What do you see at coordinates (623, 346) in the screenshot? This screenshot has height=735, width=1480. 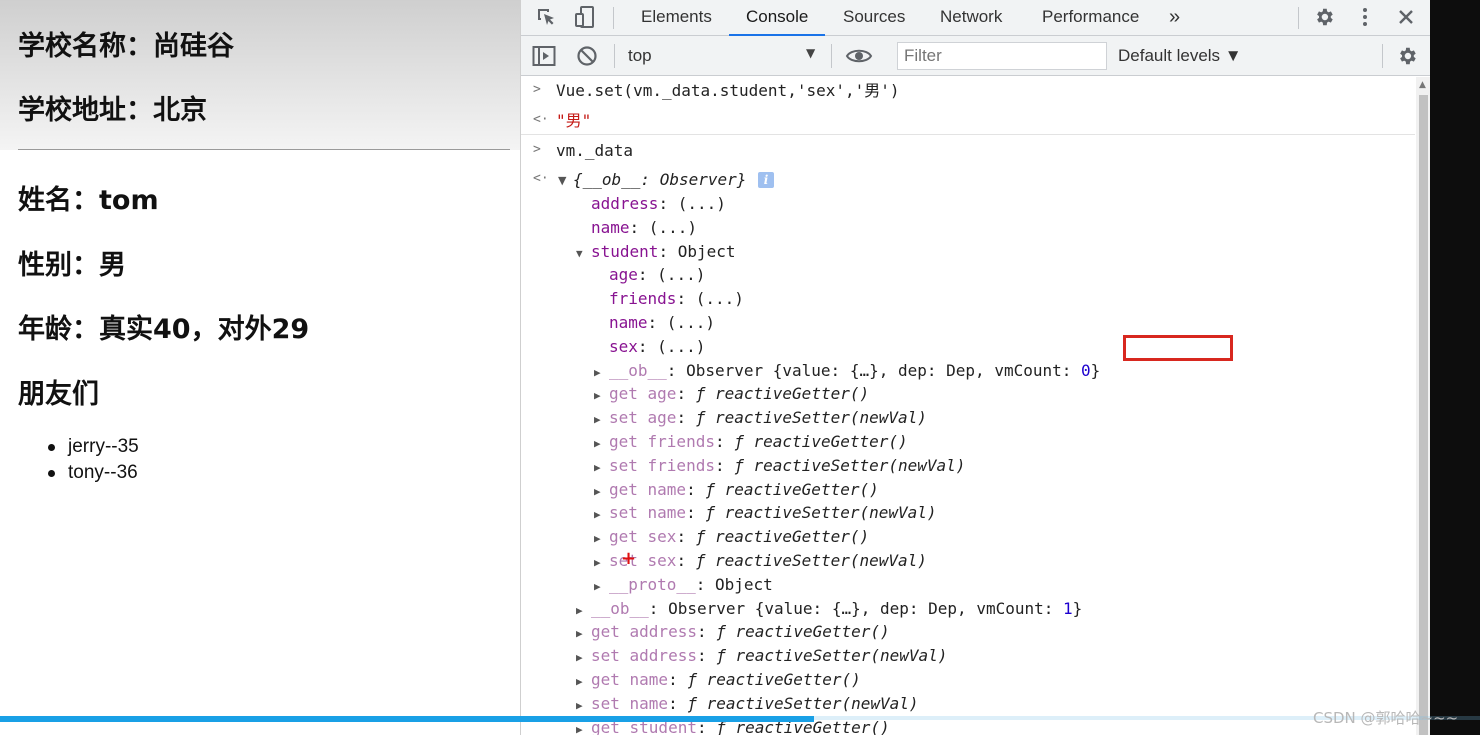 I see `property-key: sex` at bounding box center [623, 346].